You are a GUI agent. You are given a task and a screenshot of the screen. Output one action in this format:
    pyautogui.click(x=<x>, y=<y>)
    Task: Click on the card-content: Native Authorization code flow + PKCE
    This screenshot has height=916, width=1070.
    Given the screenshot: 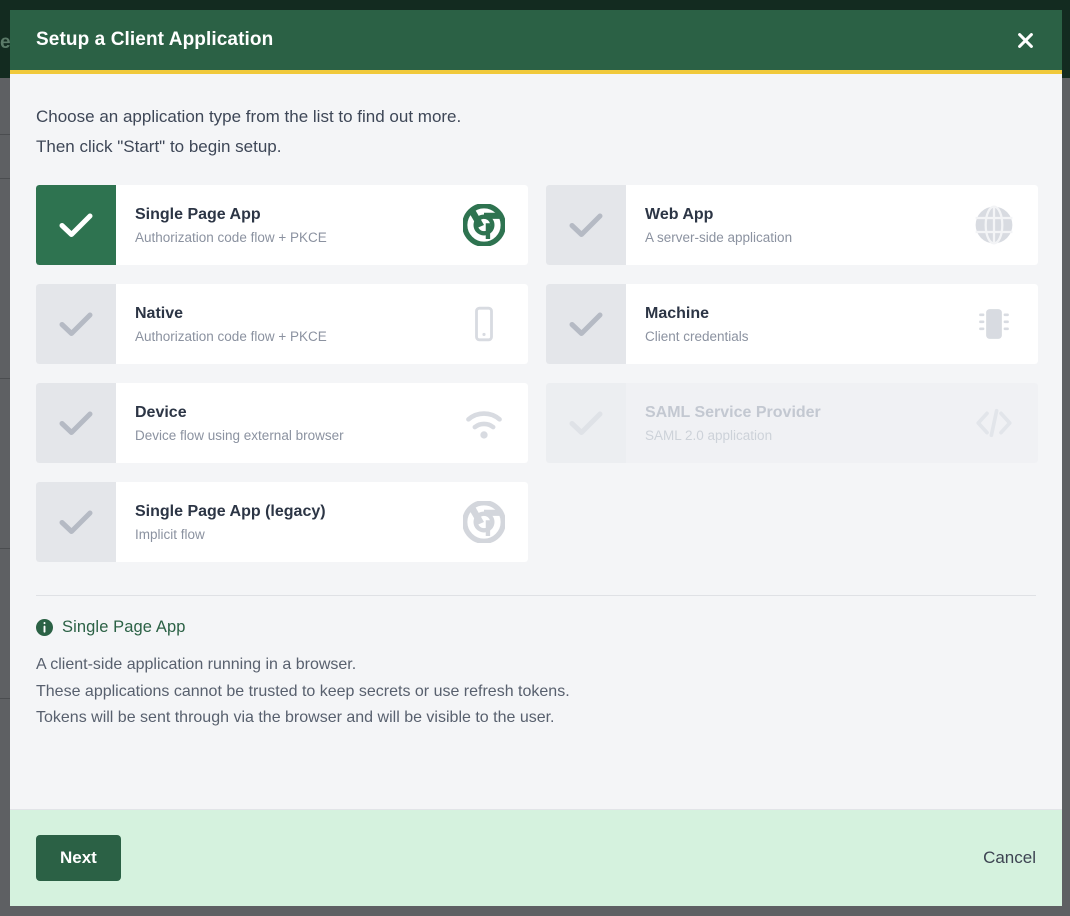 What is the action you would take?
    pyautogui.click(x=322, y=324)
    